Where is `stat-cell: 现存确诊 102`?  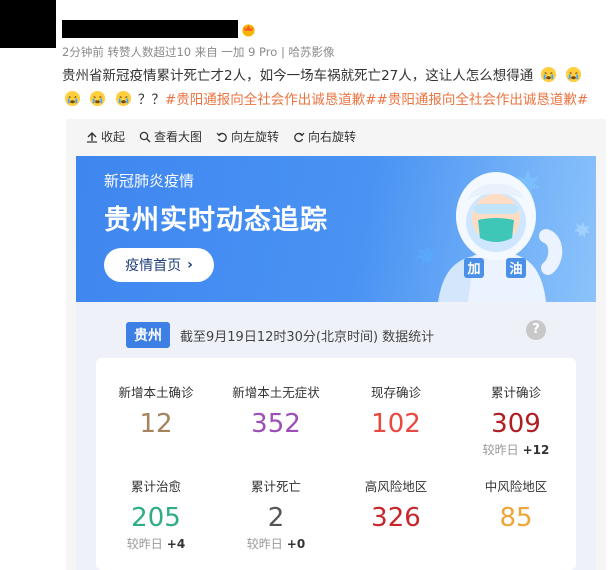
stat-cell: 现存确诊 102 is located at coordinates (396, 410).